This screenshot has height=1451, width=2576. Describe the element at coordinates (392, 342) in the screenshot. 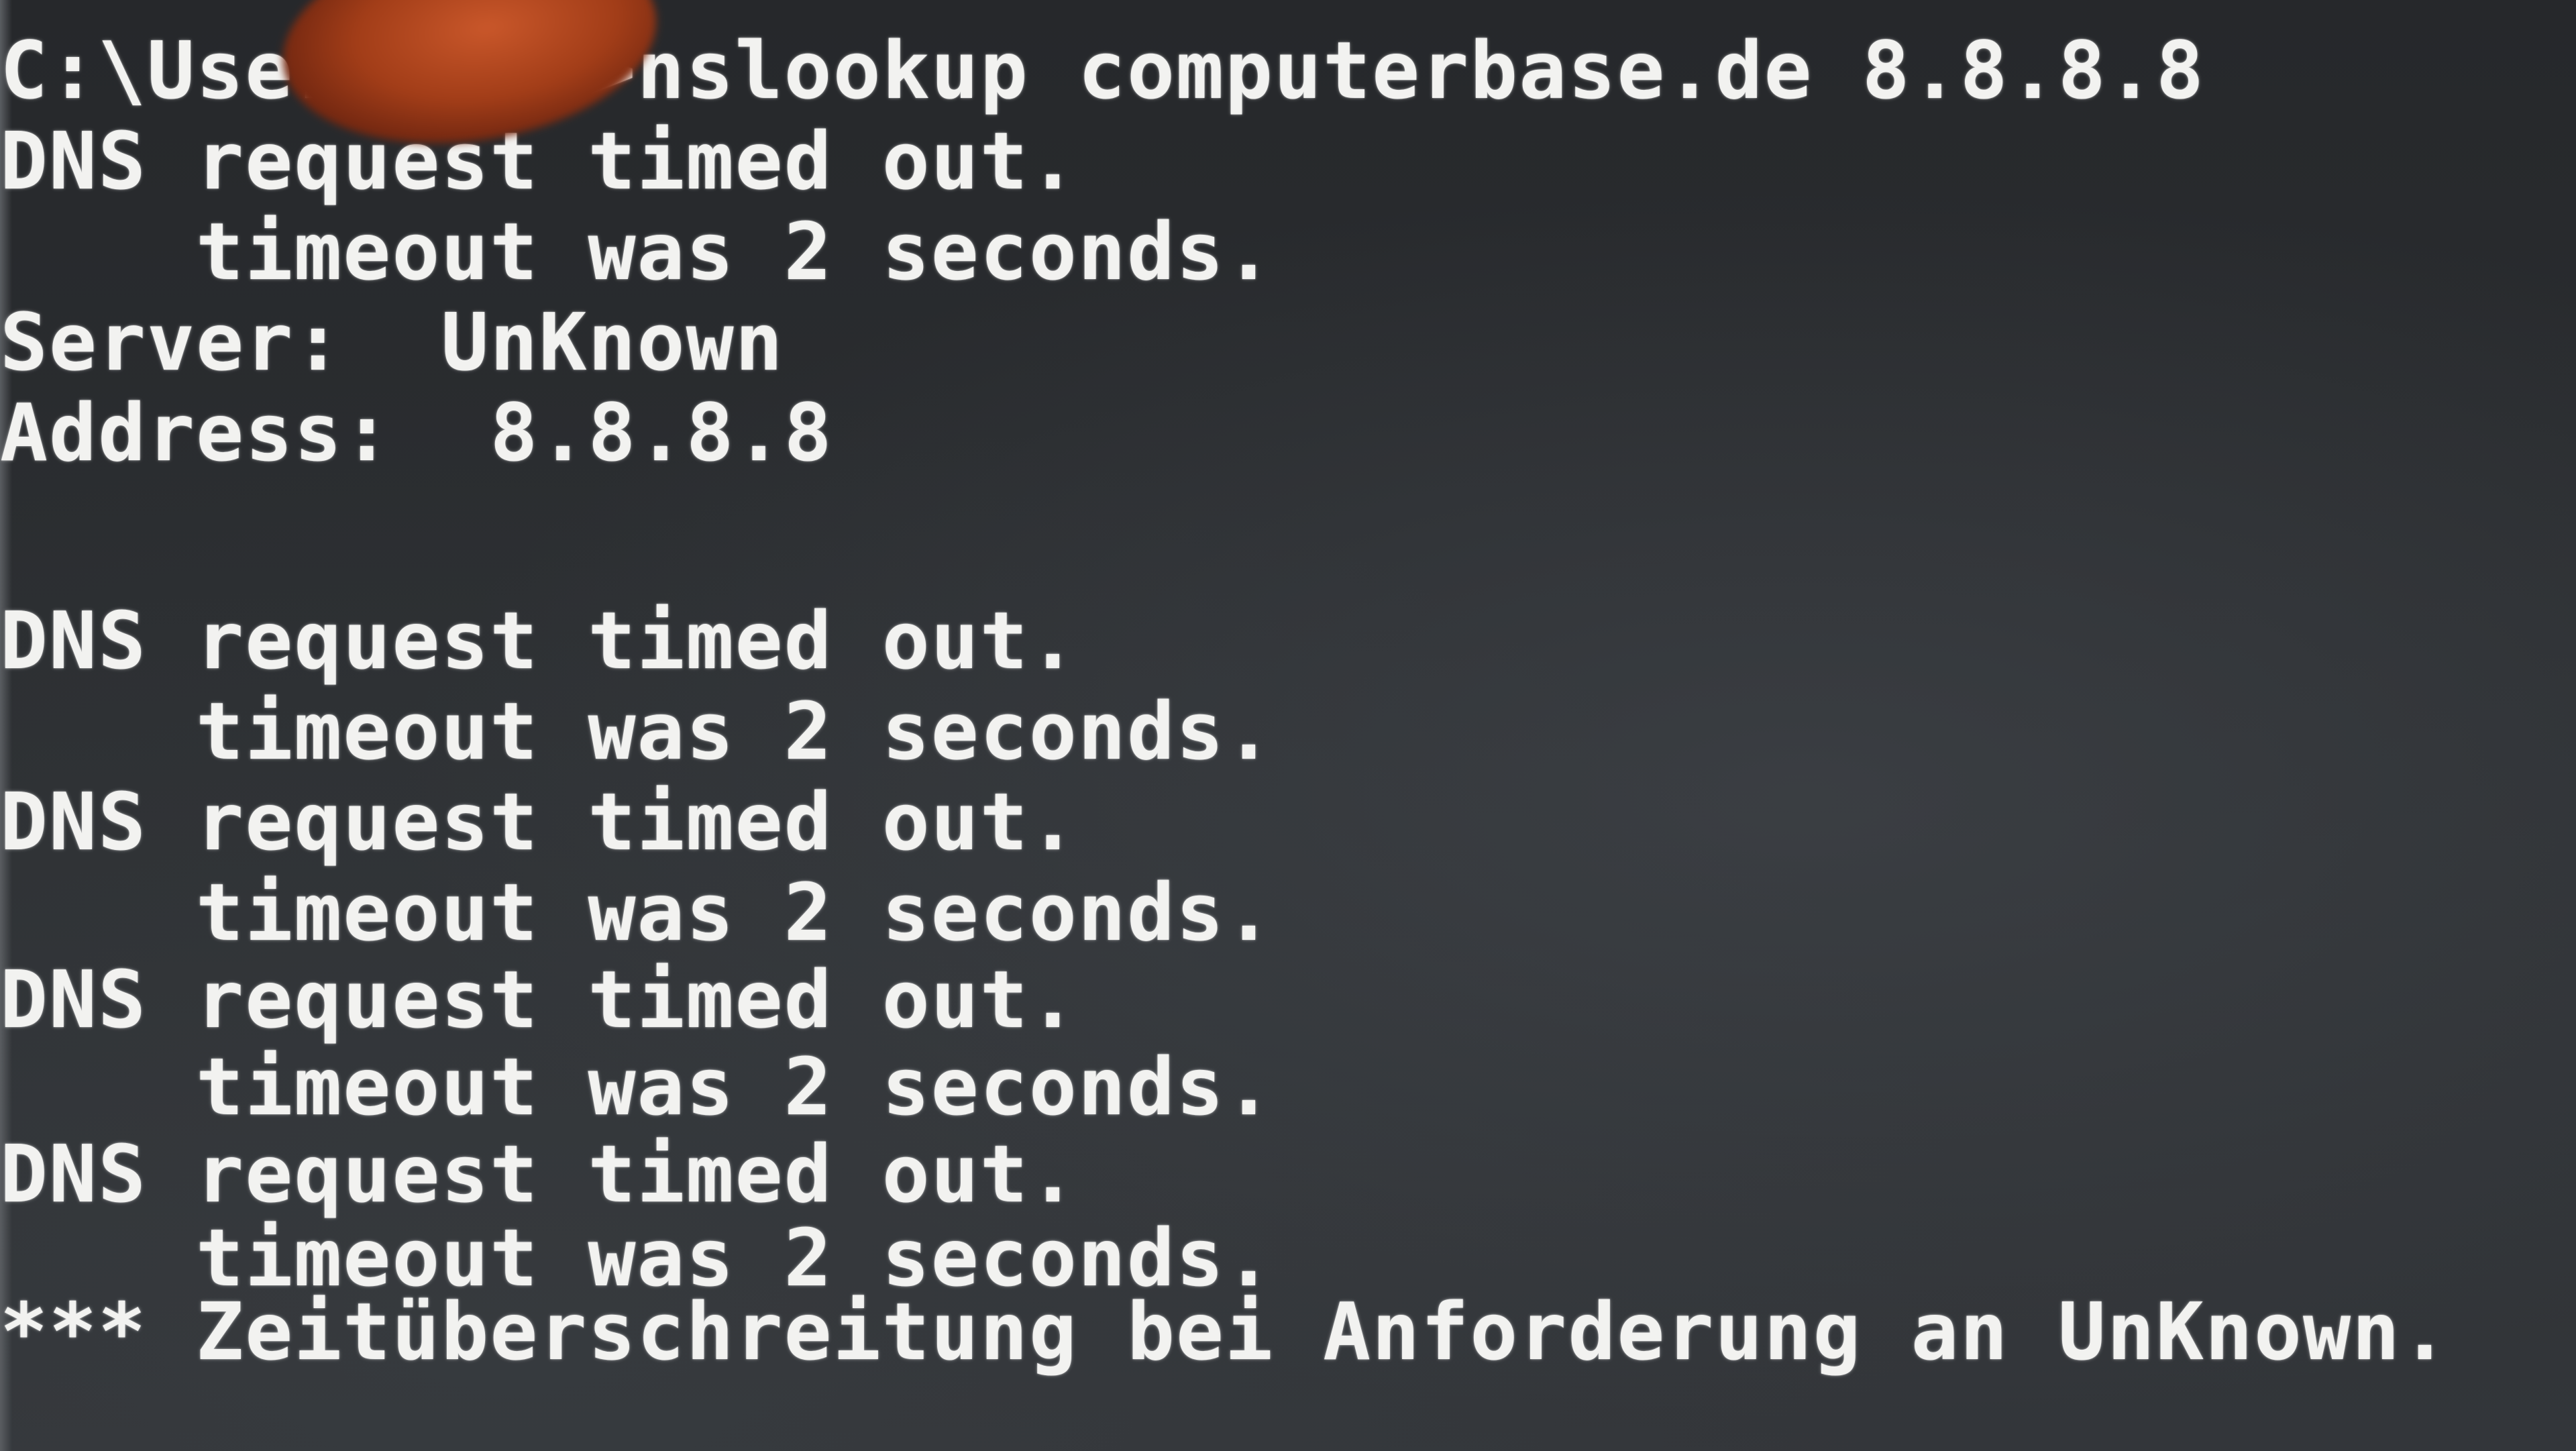

I see `output-line: Server: UnKnown` at that location.